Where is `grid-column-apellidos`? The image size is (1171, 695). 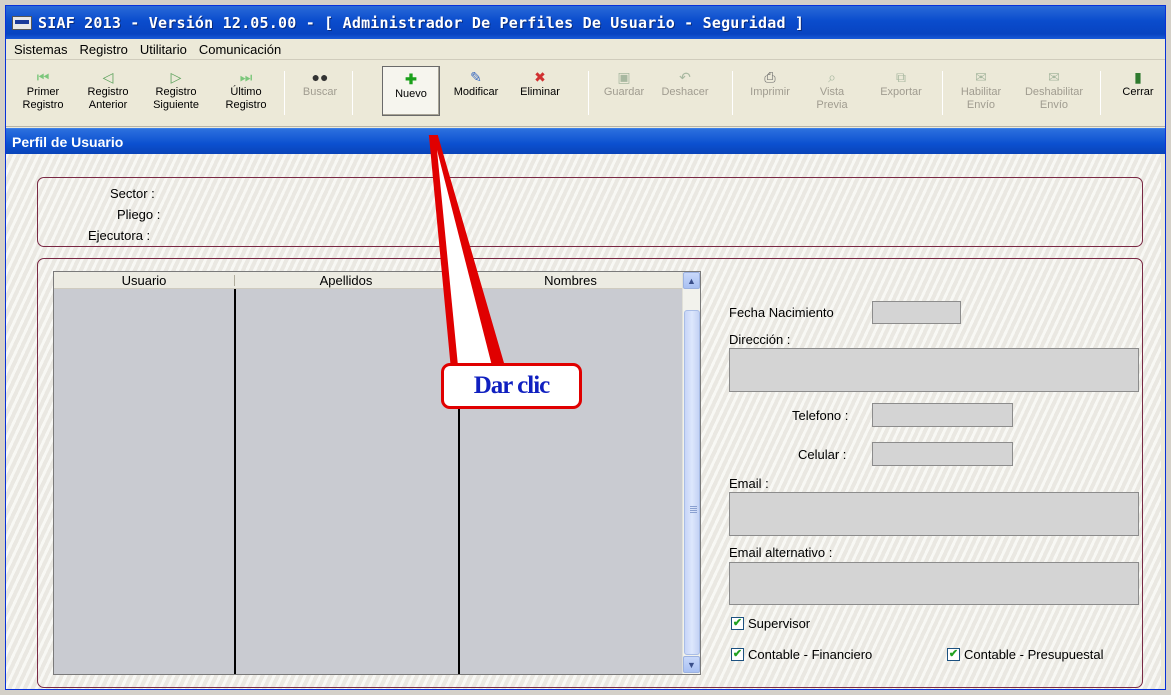
grid-column-apellidos is located at coordinates (348, 481).